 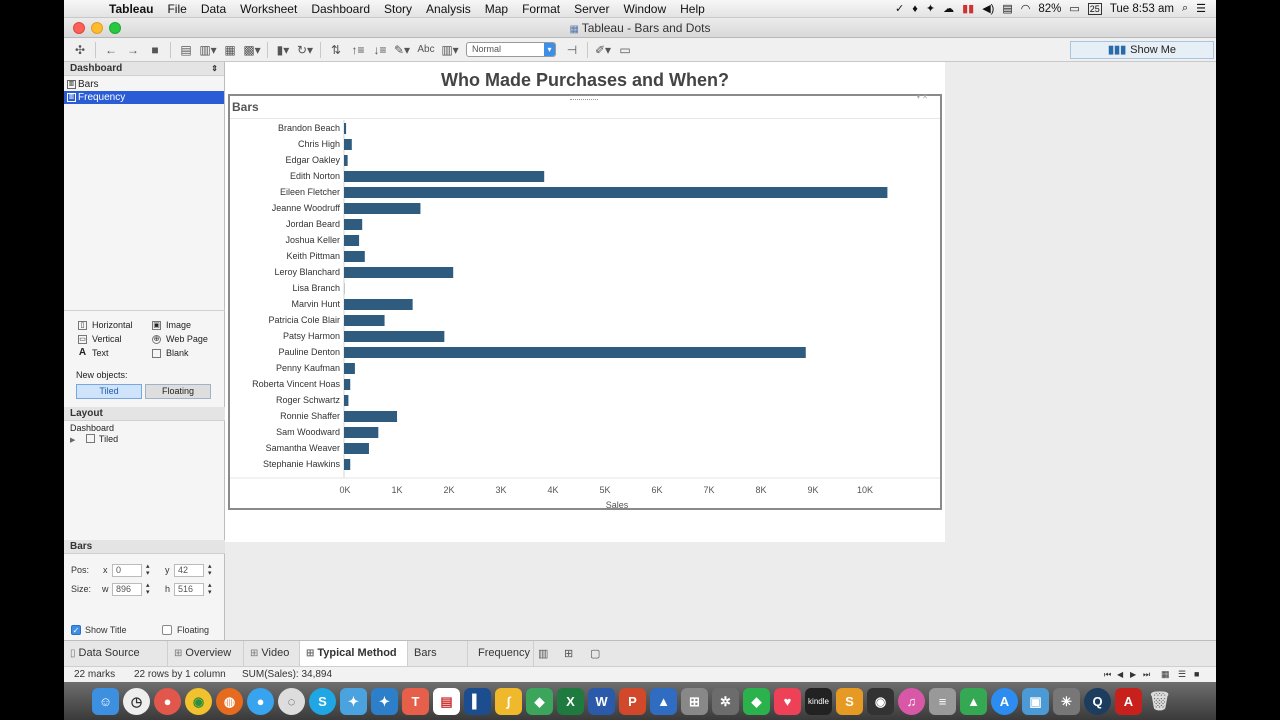 What do you see at coordinates (450, 50) in the screenshot?
I see `chart-type-icon: ▥▾` at bounding box center [450, 50].